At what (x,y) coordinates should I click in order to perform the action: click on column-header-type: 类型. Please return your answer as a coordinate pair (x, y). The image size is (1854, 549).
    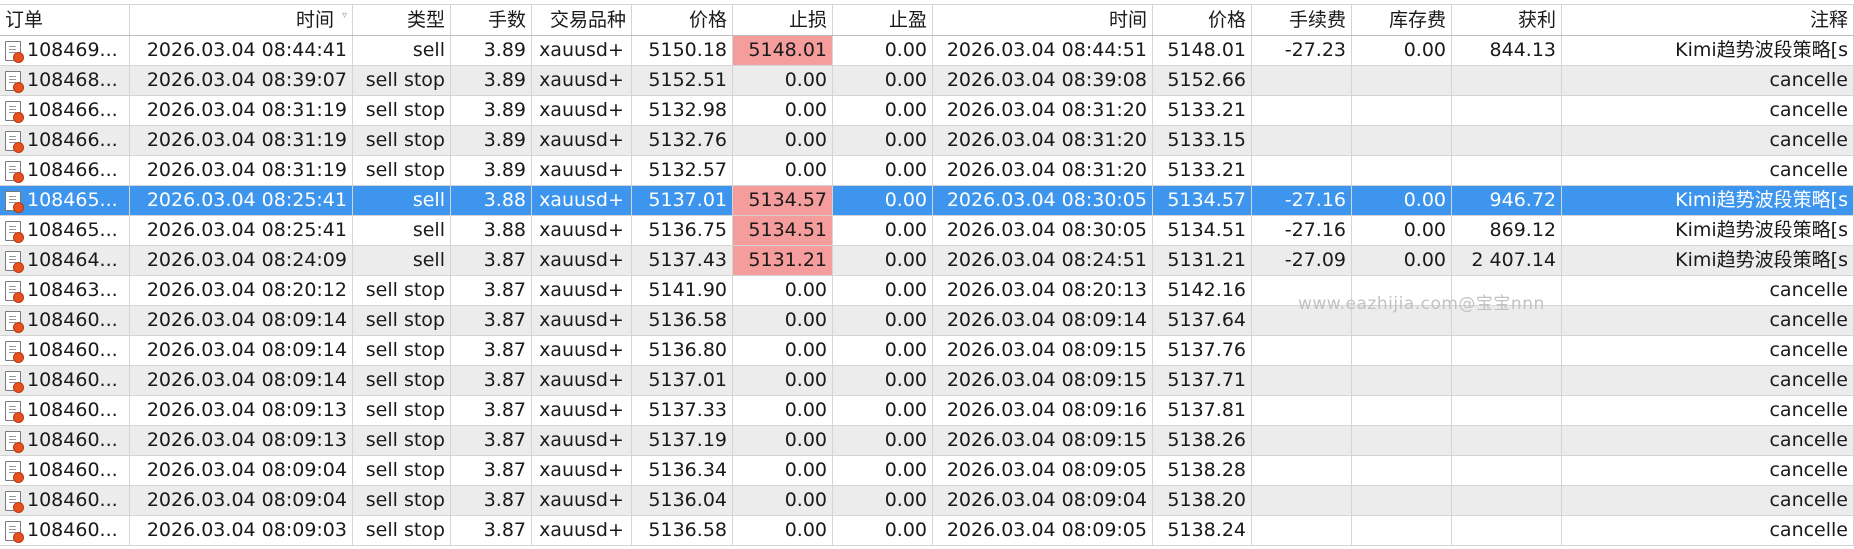
    Looking at the image, I should click on (402, 20).